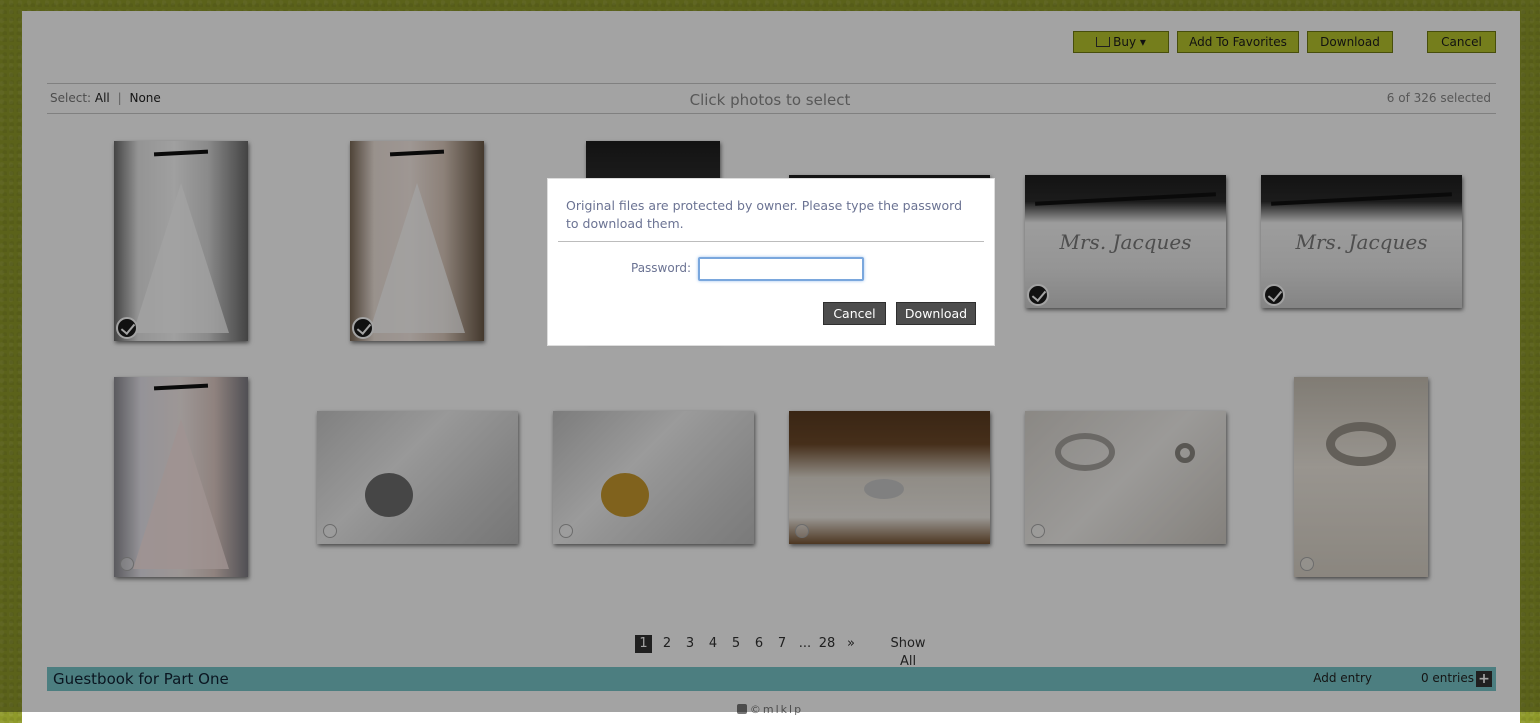 The height and width of the screenshot is (723, 1540). What do you see at coordinates (936, 313) in the screenshot?
I see `dialog-download-button: Download` at bounding box center [936, 313].